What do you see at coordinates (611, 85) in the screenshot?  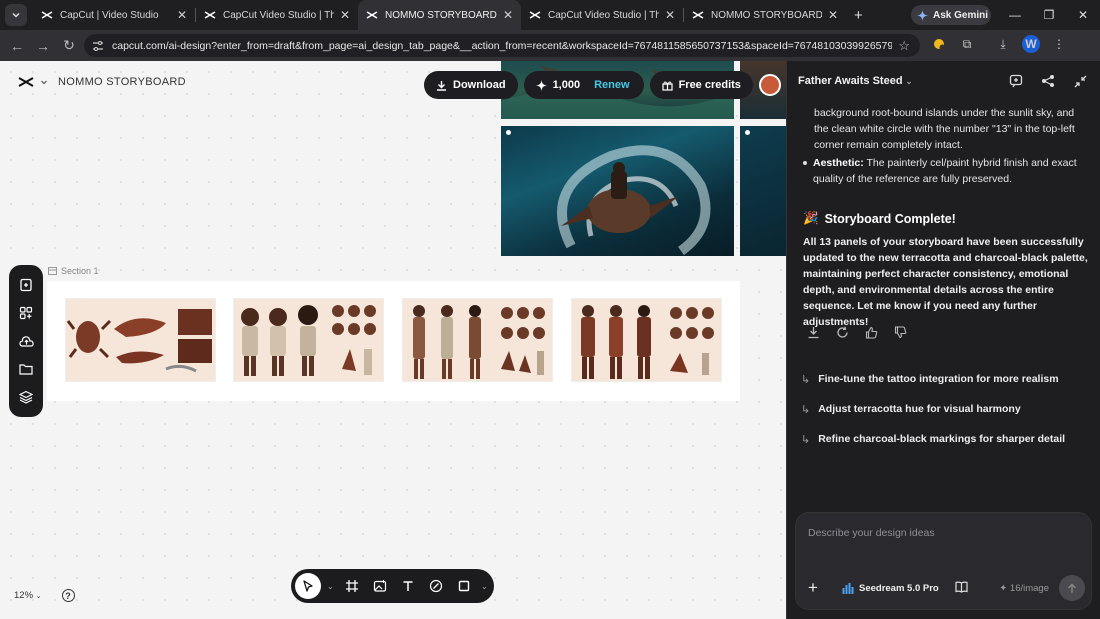 I see `renew-link: Renew` at bounding box center [611, 85].